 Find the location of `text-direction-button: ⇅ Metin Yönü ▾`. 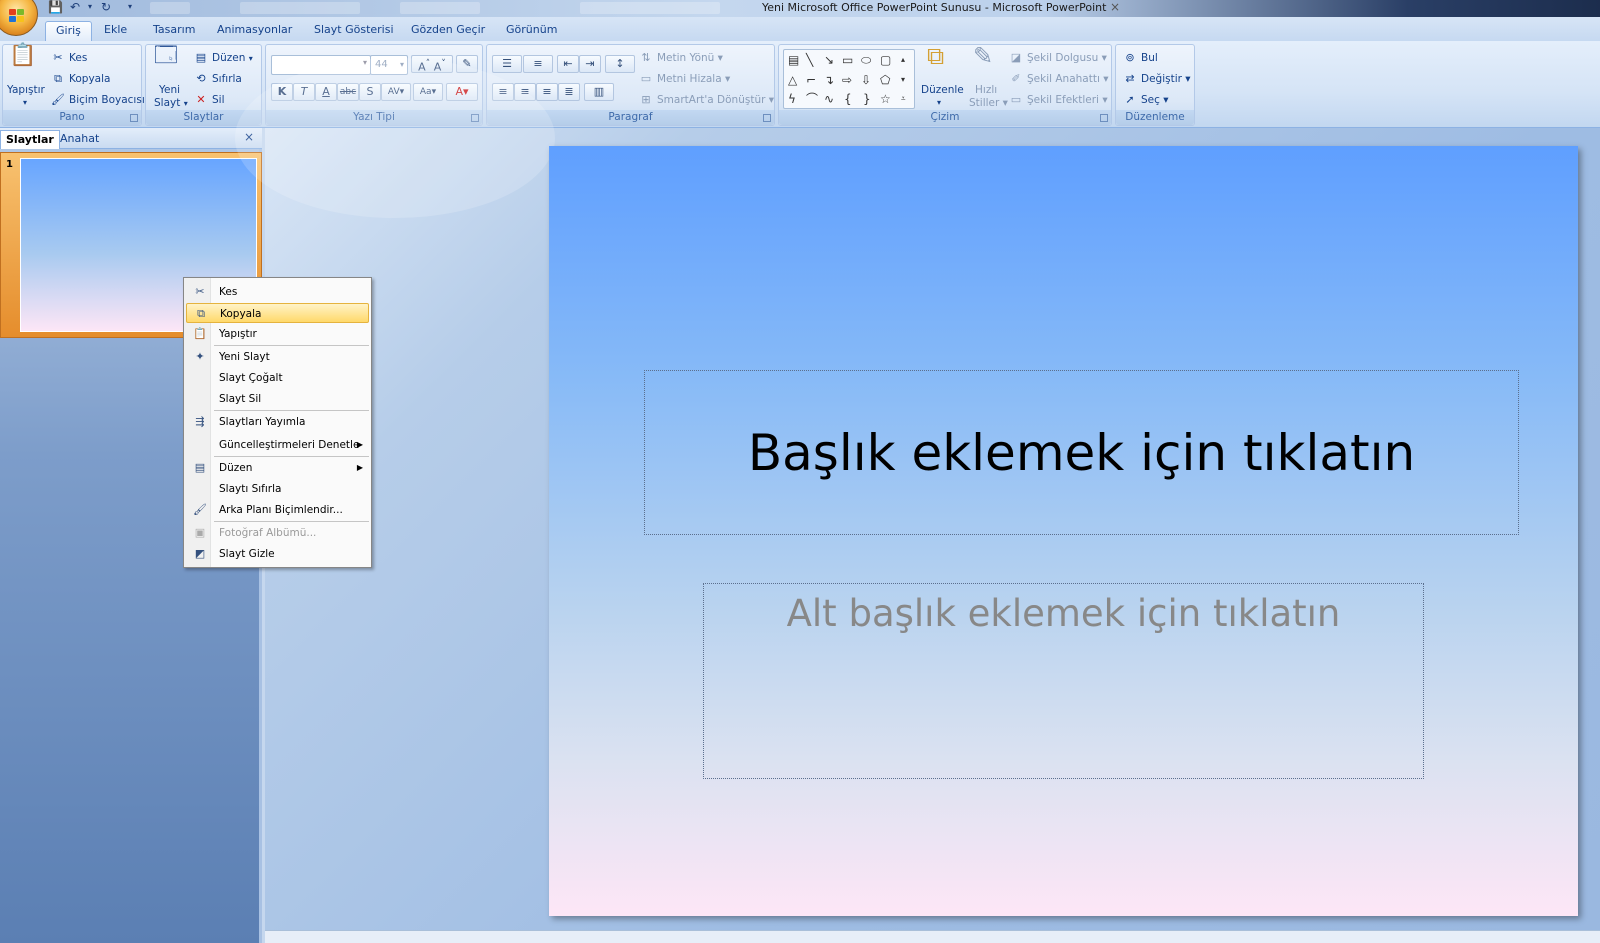

text-direction-button: ⇅ Metin Yönü ▾ is located at coordinates (681, 58).